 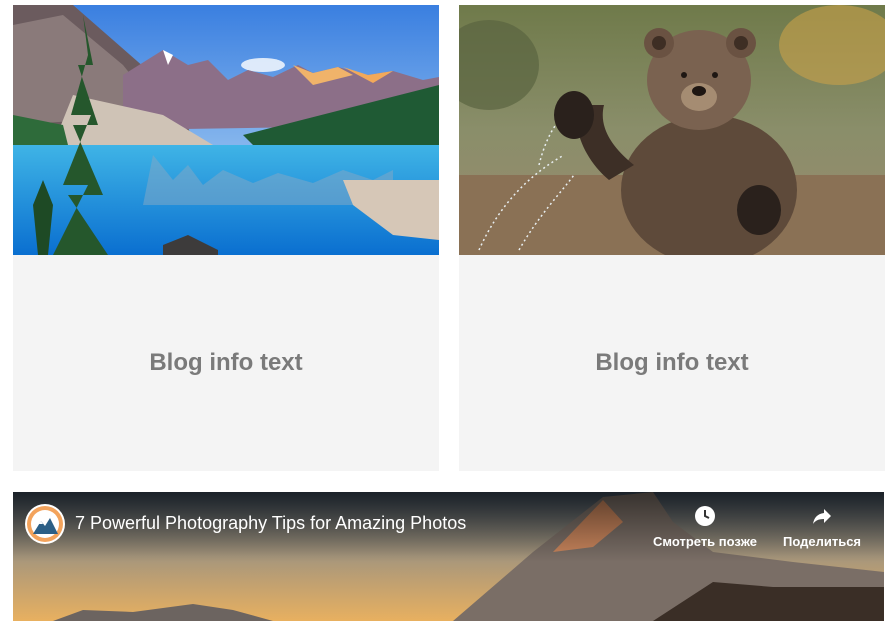 I want to click on share-label: Поделиться, so click(x=822, y=541).